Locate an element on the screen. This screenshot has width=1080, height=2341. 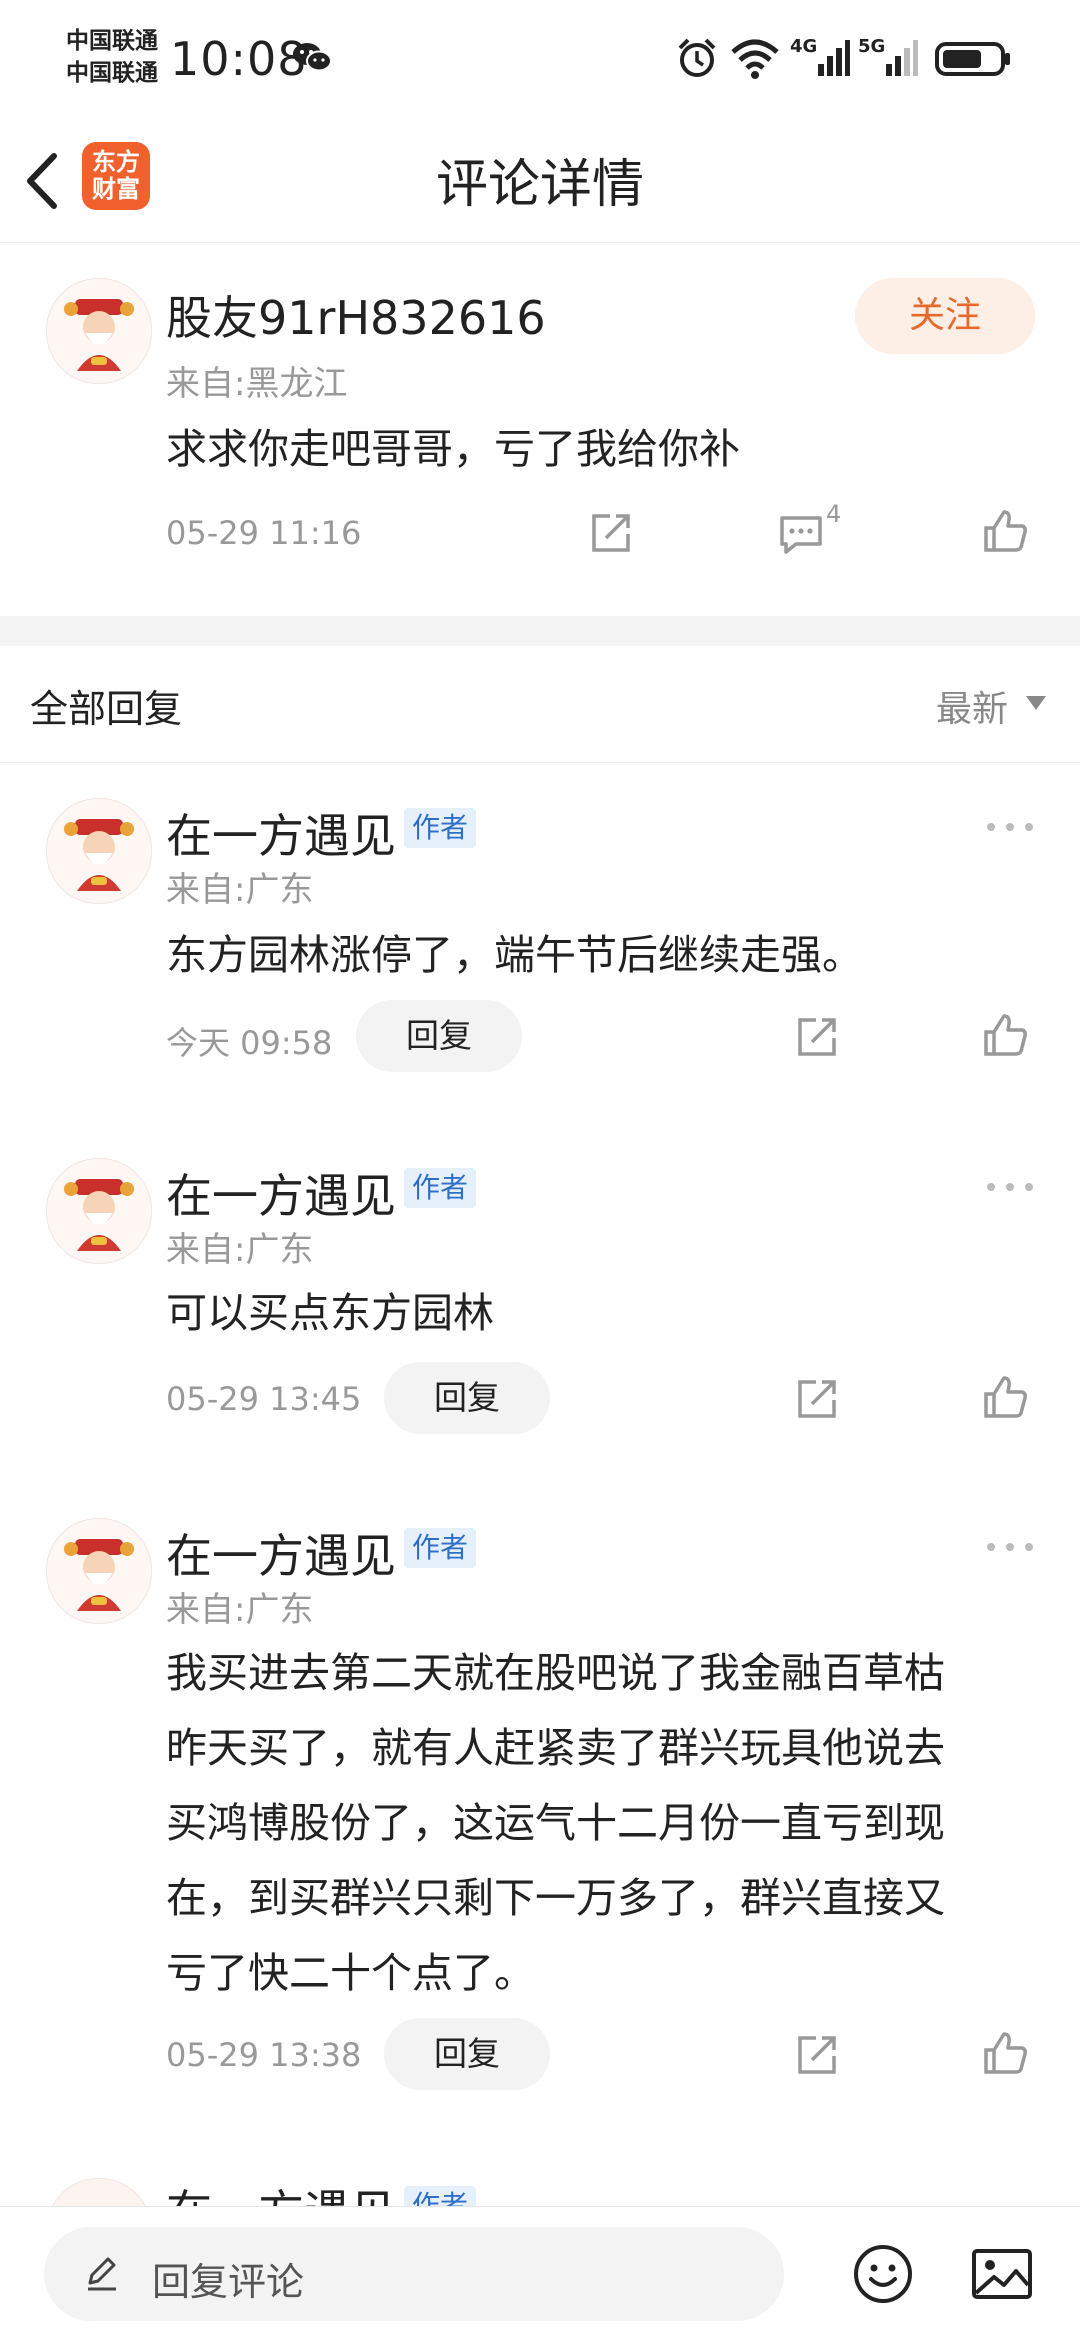
pen-icon is located at coordinates (102, 2274).